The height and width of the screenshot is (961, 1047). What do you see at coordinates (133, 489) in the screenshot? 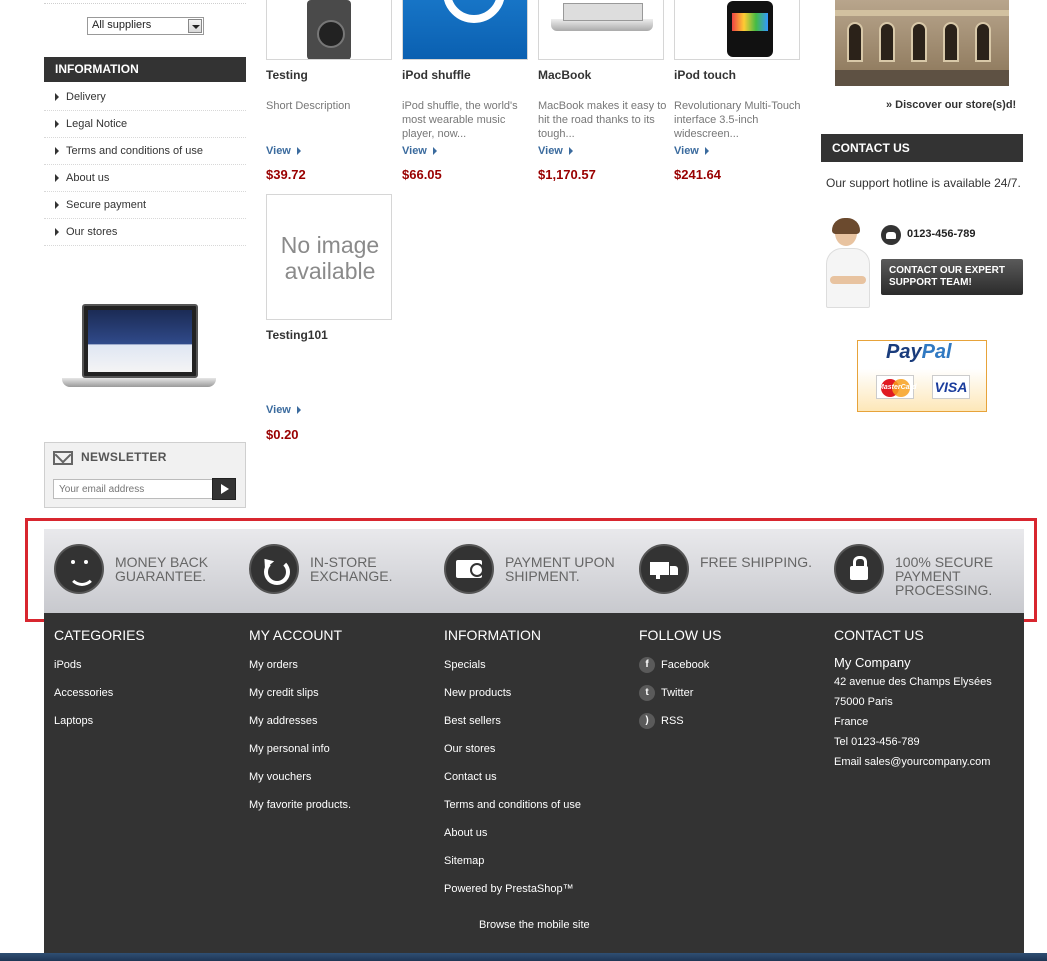
I see `newsletter-email-input` at bounding box center [133, 489].